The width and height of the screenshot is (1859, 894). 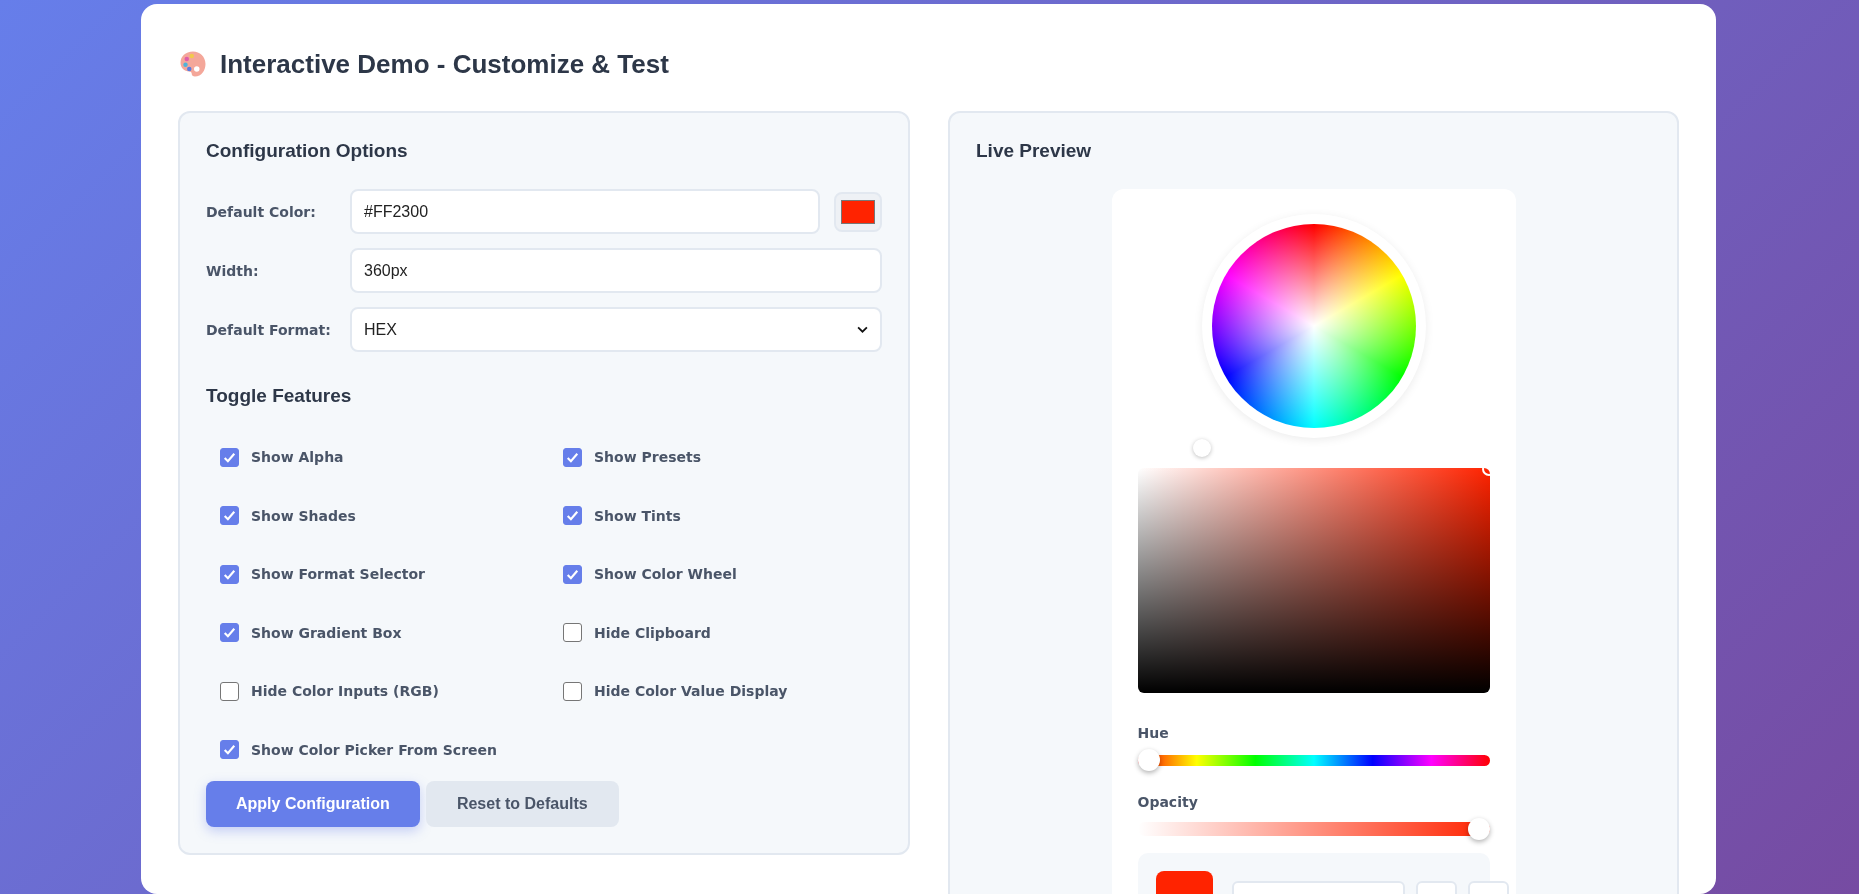 What do you see at coordinates (665, 574) in the screenshot?
I see `checkbox-label: Show Color Wheel` at bounding box center [665, 574].